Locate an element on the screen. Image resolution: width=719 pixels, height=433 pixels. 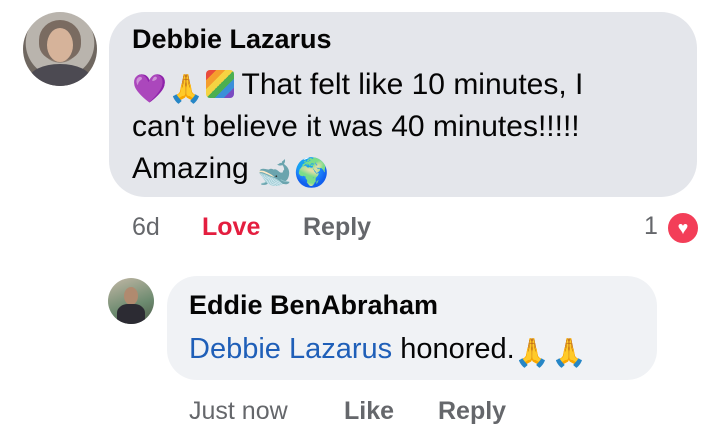
comment-line-1-text: That felt like 10 minutes, I is located at coordinates (412, 84).